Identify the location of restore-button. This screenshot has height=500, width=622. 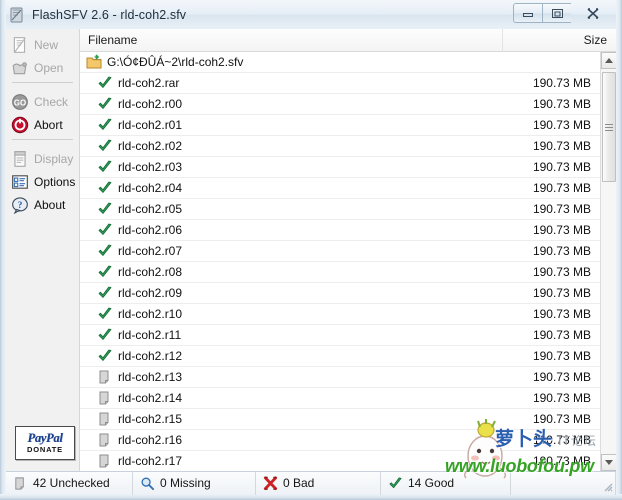
(556, 13).